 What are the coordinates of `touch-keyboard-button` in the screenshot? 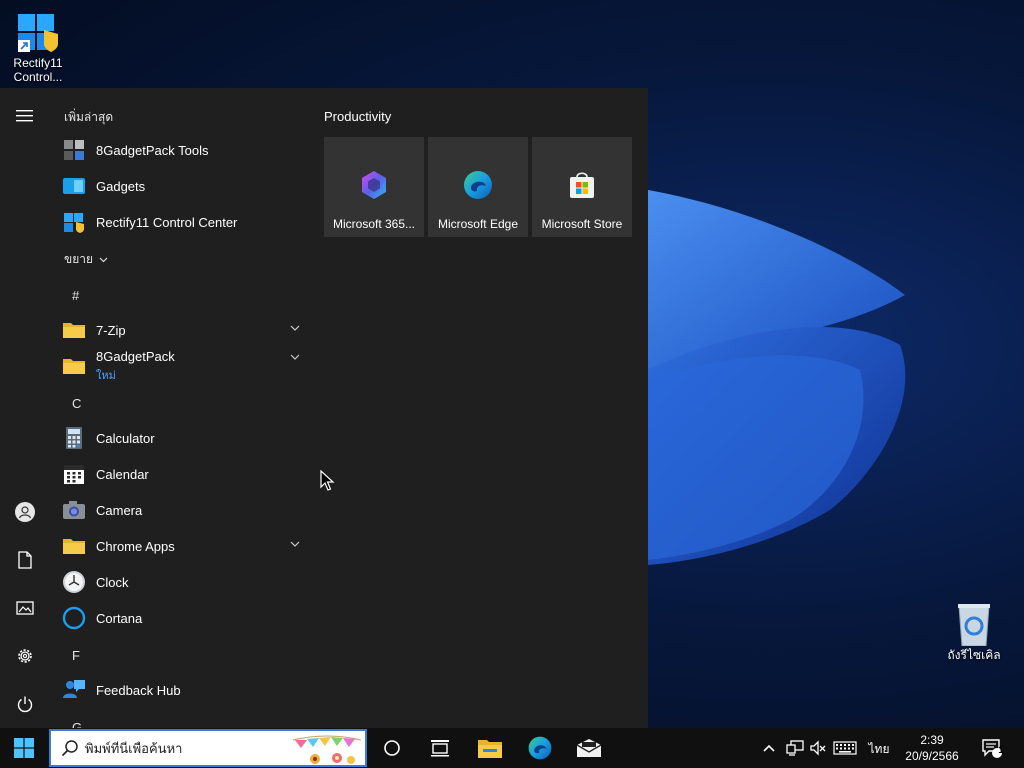 It's located at (845, 748).